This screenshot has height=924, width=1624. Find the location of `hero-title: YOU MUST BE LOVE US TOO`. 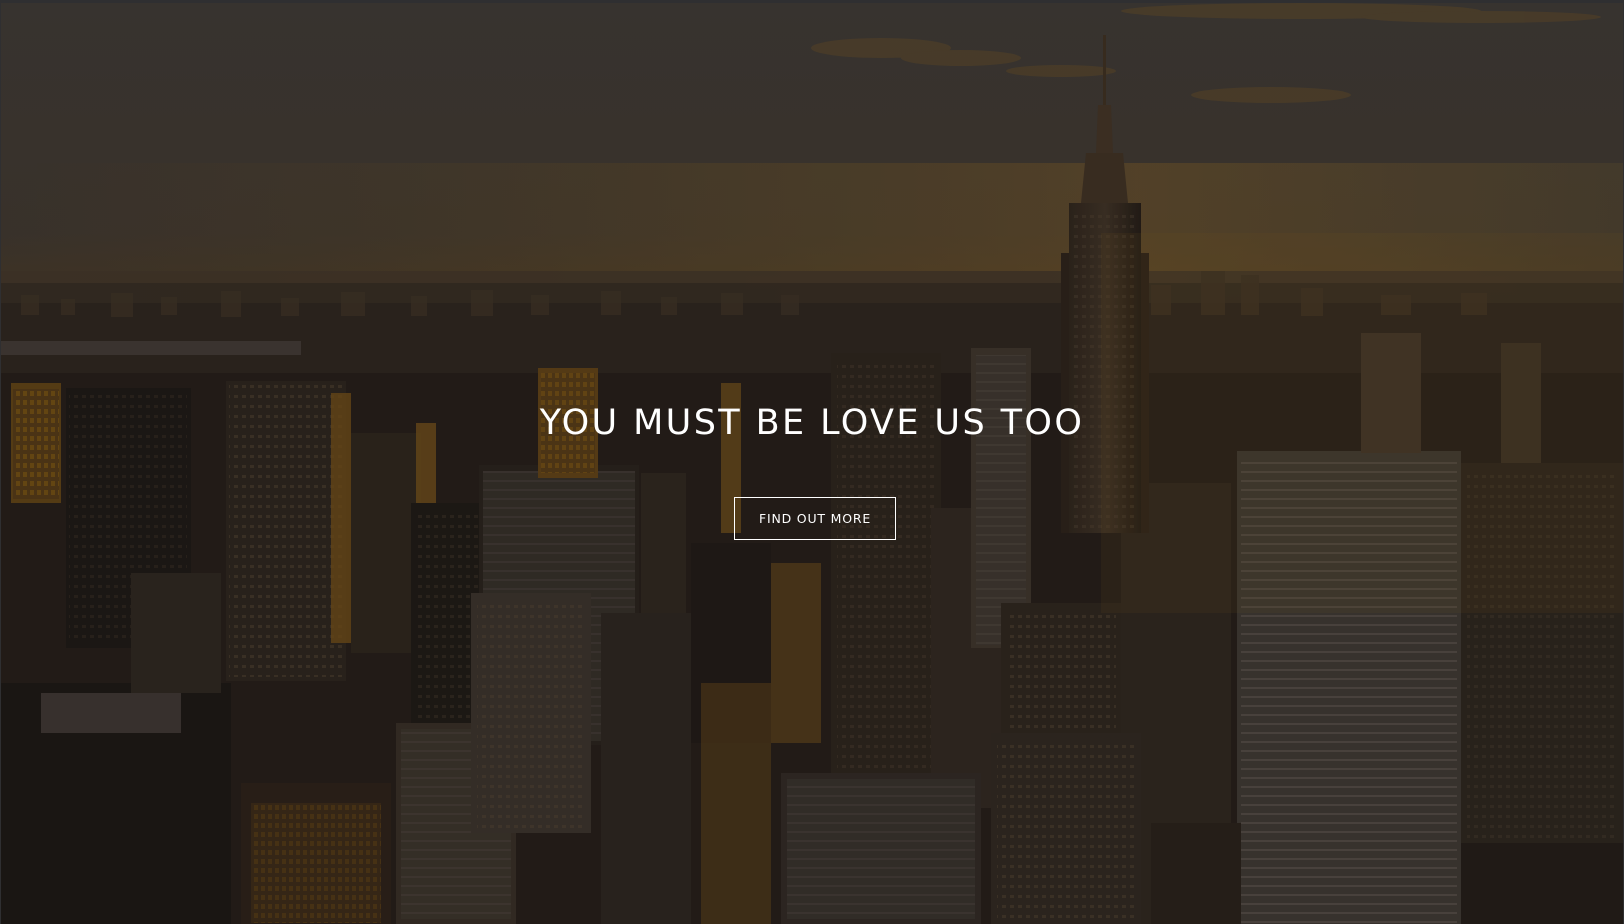

hero-title: YOU MUST BE LOVE US TOO is located at coordinates (812, 423).